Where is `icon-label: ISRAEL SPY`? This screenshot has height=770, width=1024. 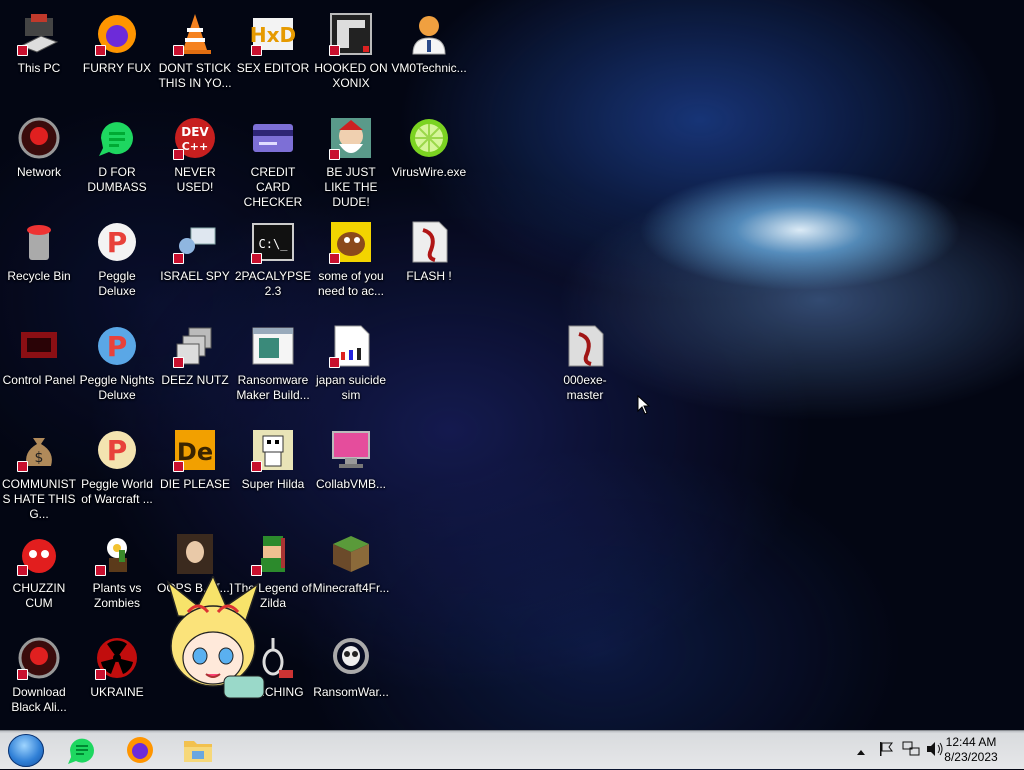
icon-label: ISRAEL SPY is located at coordinates (195, 276).